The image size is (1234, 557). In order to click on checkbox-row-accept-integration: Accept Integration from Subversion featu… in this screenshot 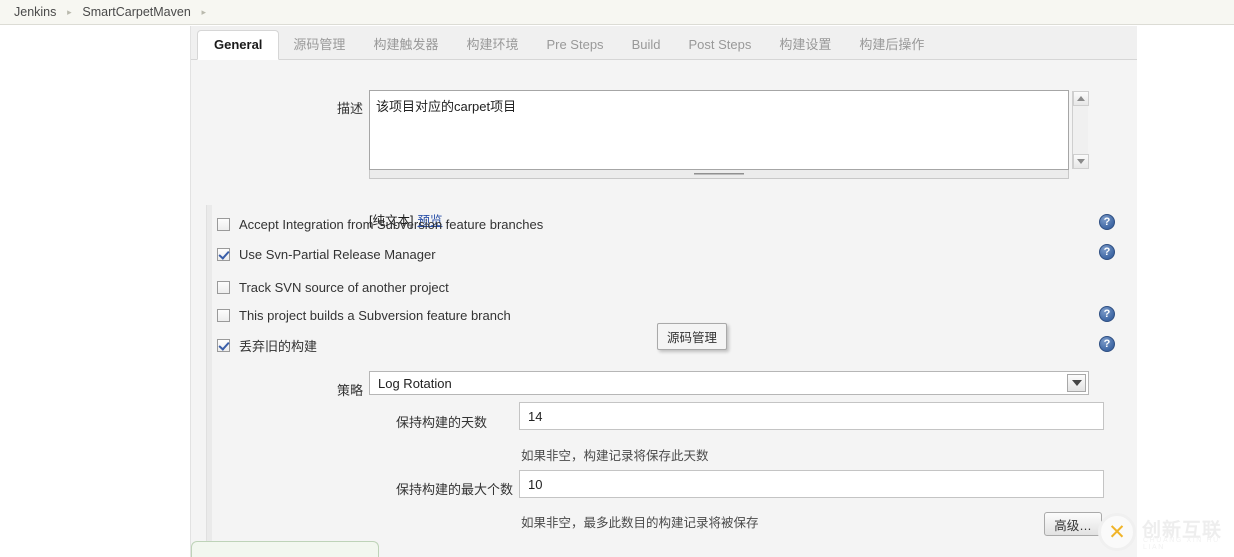, I will do `click(380, 224)`.